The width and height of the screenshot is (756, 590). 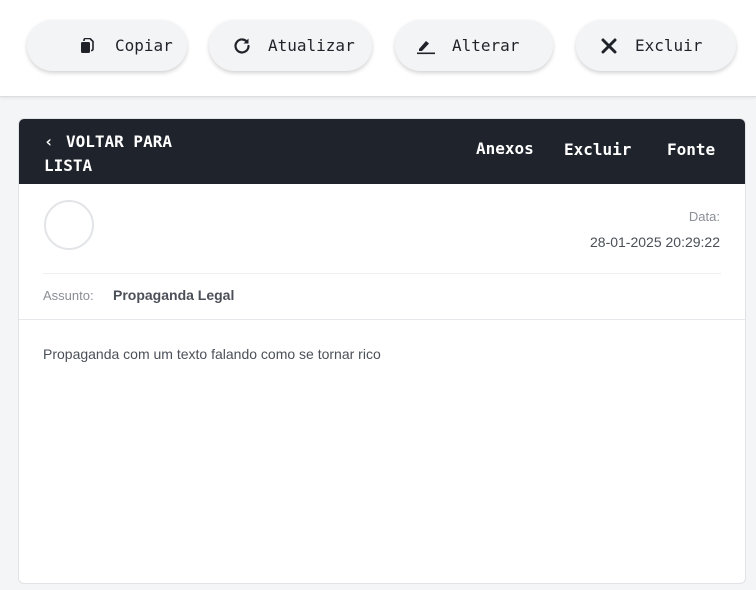 What do you see at coordinates (87, 46) in the screenshot?
I see `copy-icon` at bounding box center [87, 46].